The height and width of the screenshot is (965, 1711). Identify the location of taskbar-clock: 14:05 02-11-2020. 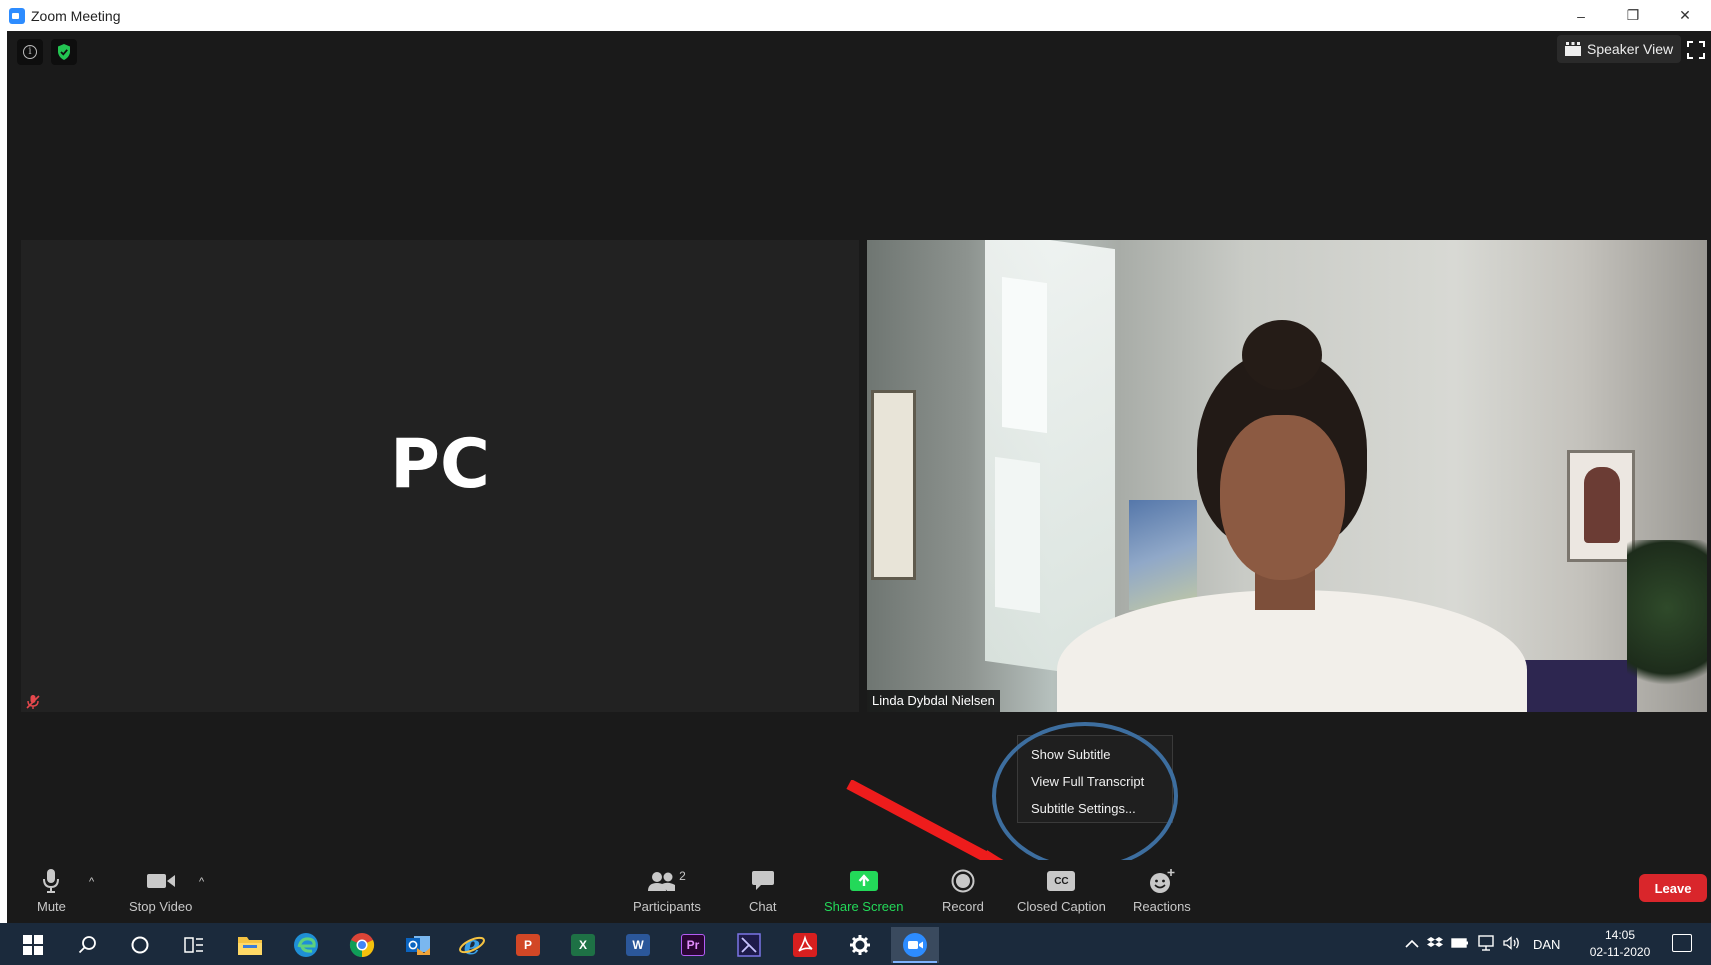
(1620, 944).